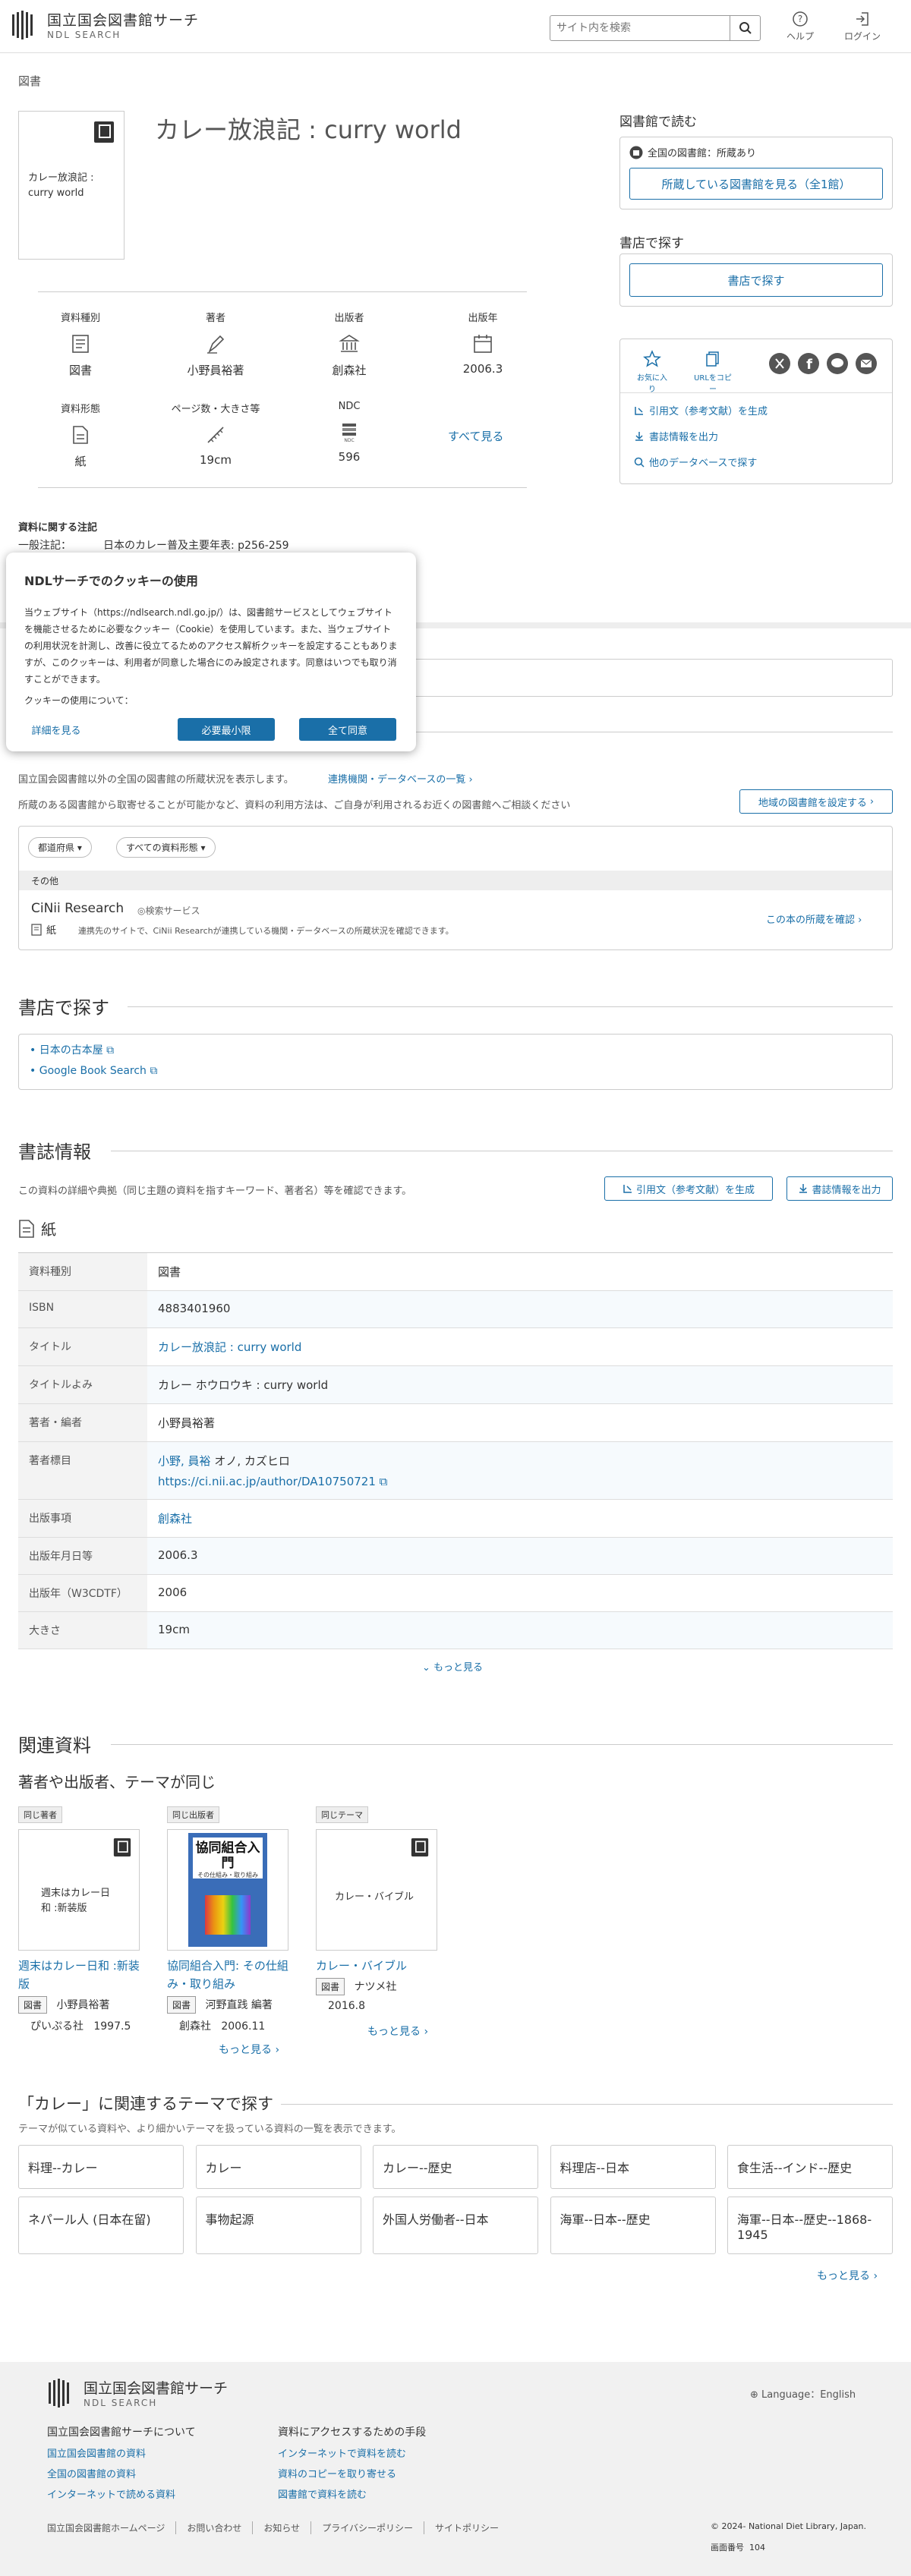  What do you see at coordinates (272, 1481) in the screenshot?
I see `author-authority-link: https://ci.nii.ac.jp/author/DA10750721 ⧉` at bounding box center [272, 1481].